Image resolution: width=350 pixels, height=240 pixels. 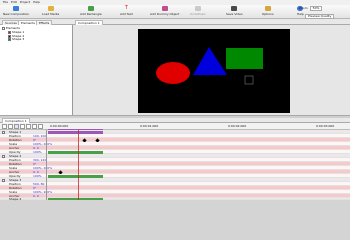 What do you see at coordinates (197, 12) in the screenshot?
I see `undefined-button: Undefined` at bounding box center [197, 12].